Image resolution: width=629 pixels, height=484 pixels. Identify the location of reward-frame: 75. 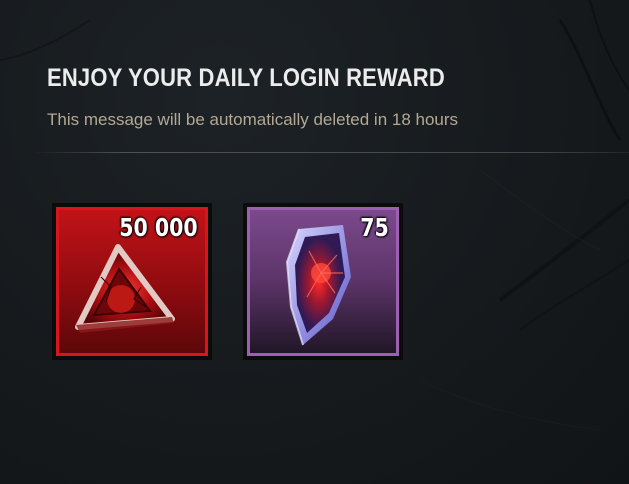
(323, 281).